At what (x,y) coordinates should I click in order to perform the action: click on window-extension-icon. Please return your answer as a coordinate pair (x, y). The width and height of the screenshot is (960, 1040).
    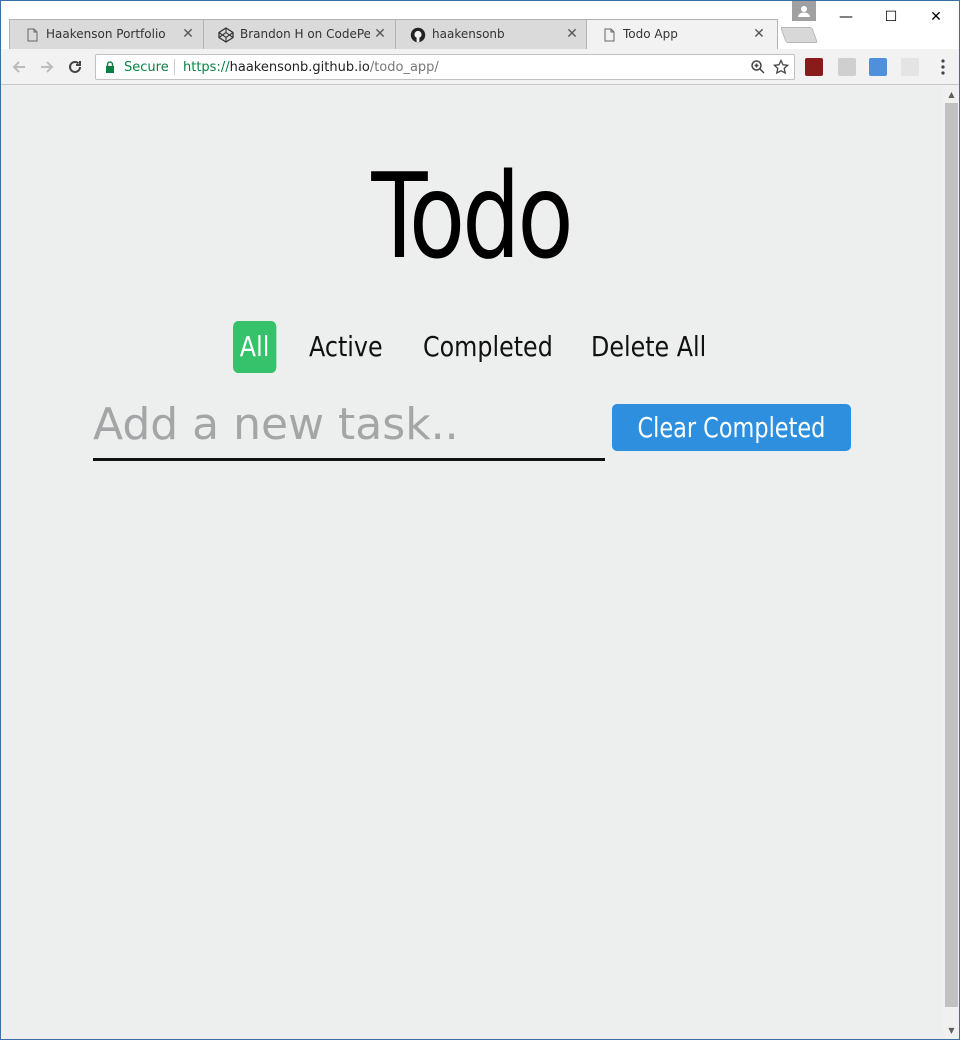
    Looking at the image, I should click on (878, 67).